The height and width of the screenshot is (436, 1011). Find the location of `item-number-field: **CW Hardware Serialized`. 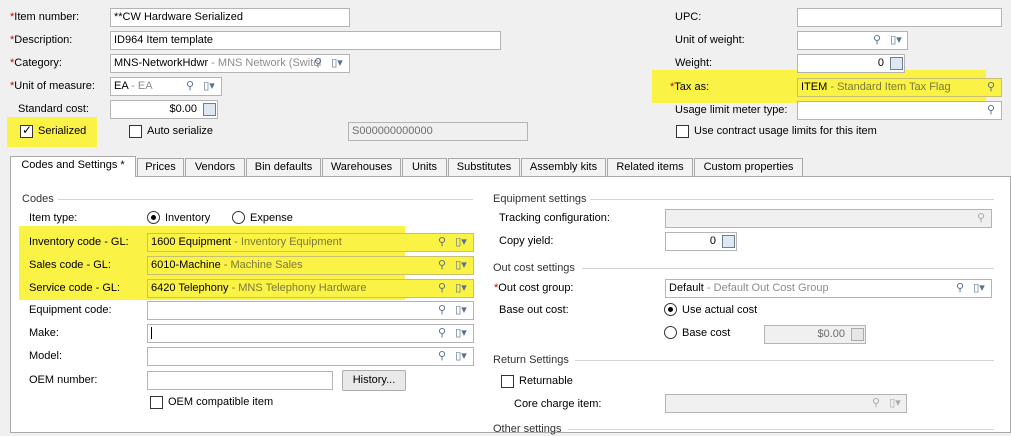

item-number-field: **CW Hardware Serialized is located at coordinates (230, 17).